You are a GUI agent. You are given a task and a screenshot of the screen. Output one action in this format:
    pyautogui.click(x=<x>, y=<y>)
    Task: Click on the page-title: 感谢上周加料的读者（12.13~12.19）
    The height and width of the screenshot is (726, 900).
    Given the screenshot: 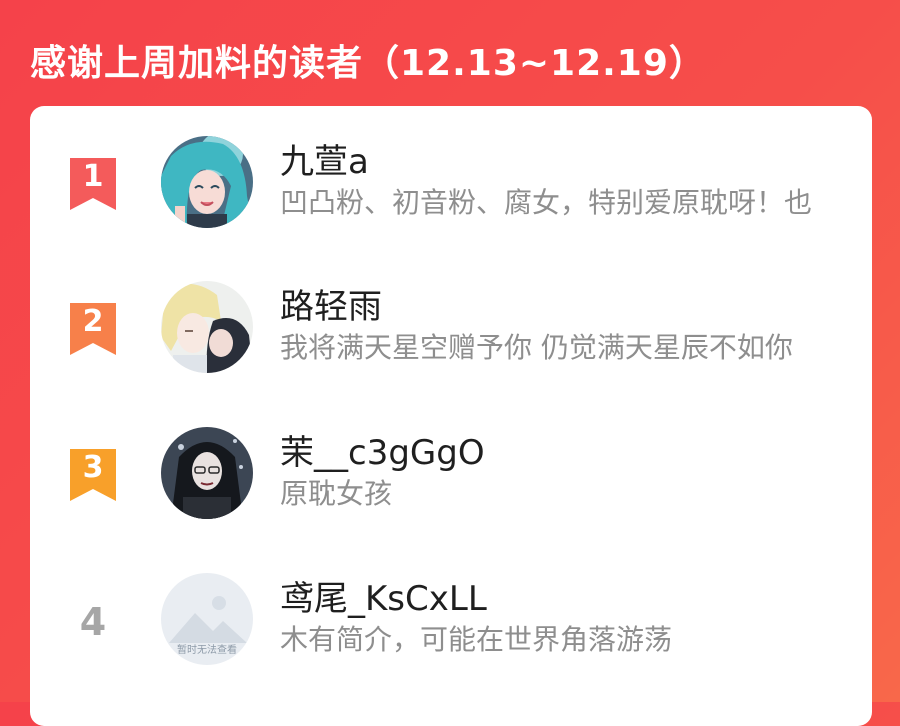 What is the action you would take?
    pyautogui.click(x=368, y=63)
    